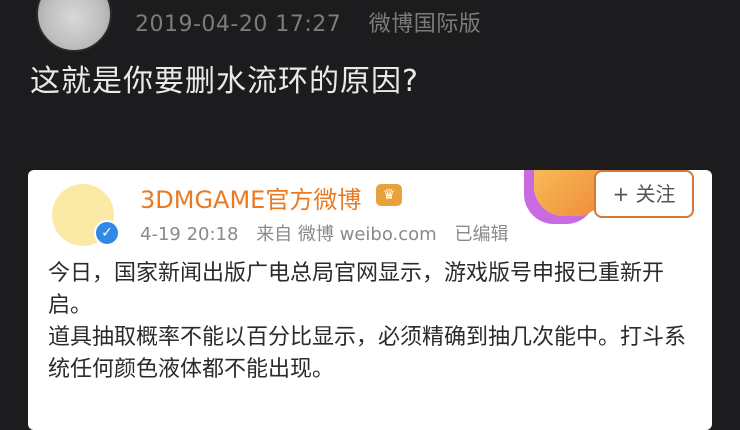 This screenshot has height=430, width=740. Describe the element at coordinates (74, 26) in the screenshot. I see `poster-avatar` at that location.